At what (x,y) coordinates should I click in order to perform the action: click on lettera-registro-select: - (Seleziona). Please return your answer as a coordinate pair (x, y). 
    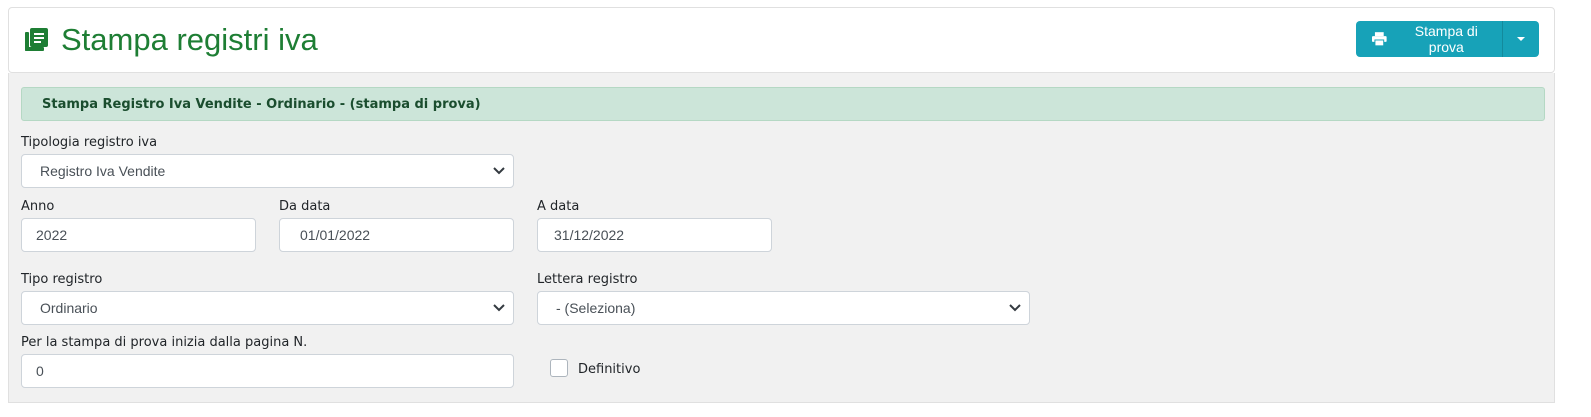
    Looking at the image, I should click on (783, 308).